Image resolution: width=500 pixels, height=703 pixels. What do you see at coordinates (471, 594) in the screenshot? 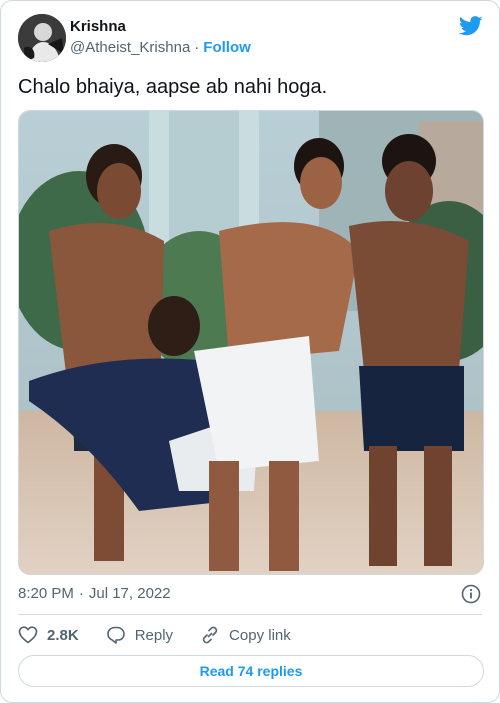
I see `info-icon` at bounding box center [471, 594].